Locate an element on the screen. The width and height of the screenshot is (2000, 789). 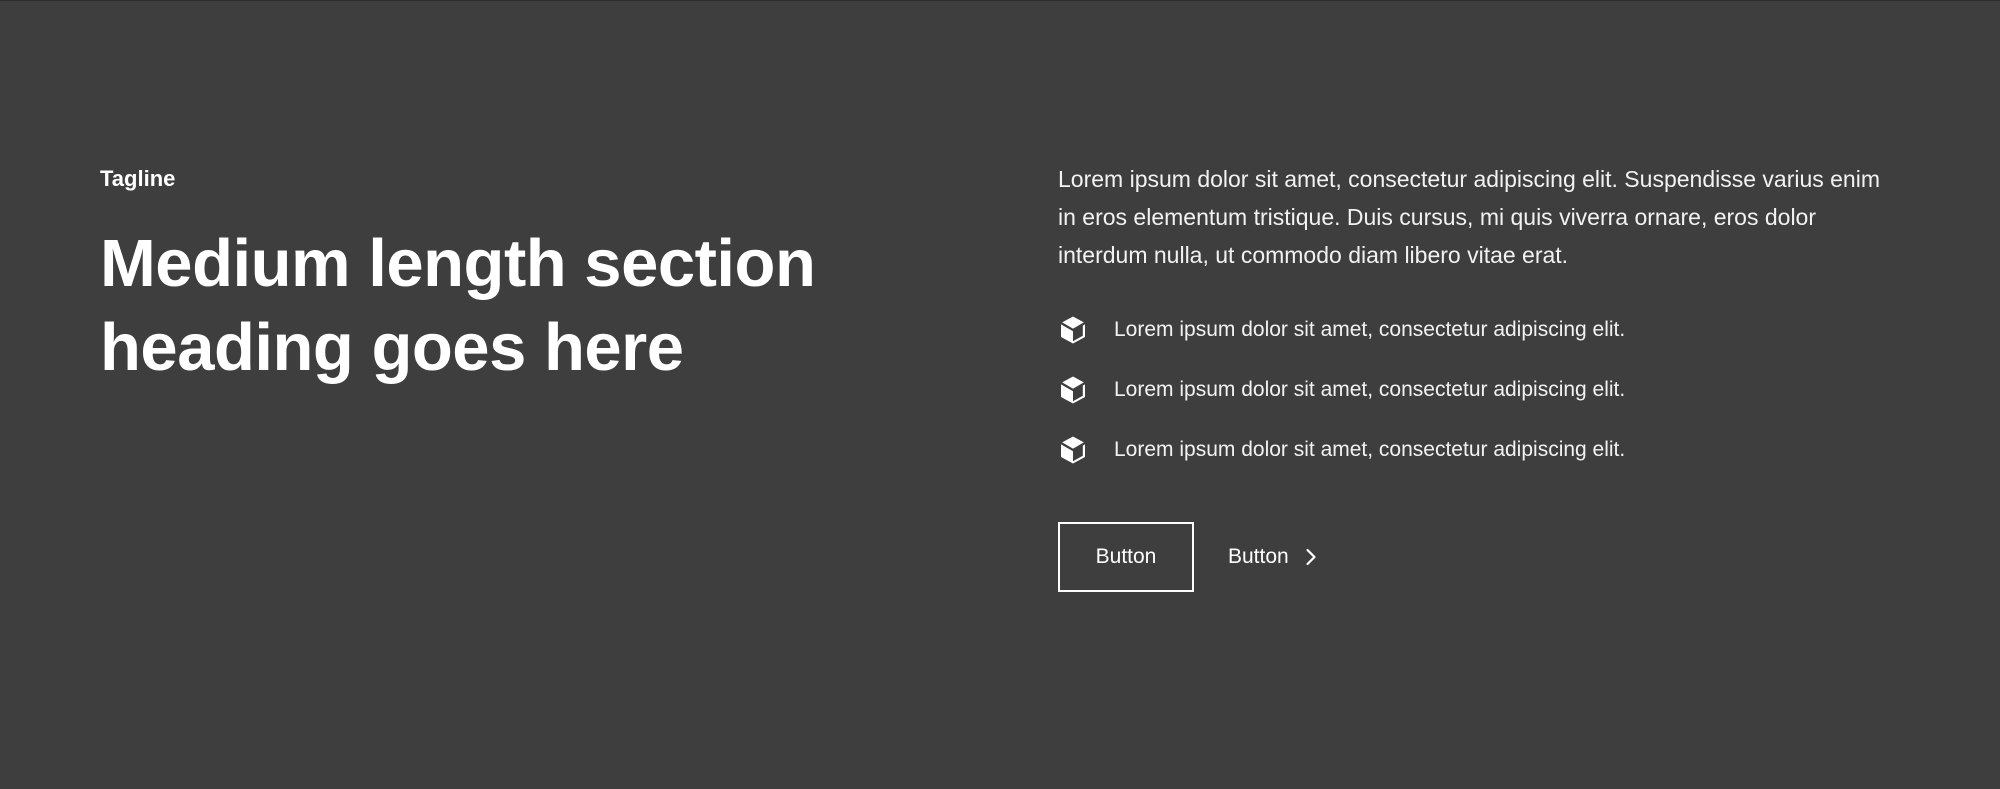
primary-button: Button is located at coordinates (1126, 557).